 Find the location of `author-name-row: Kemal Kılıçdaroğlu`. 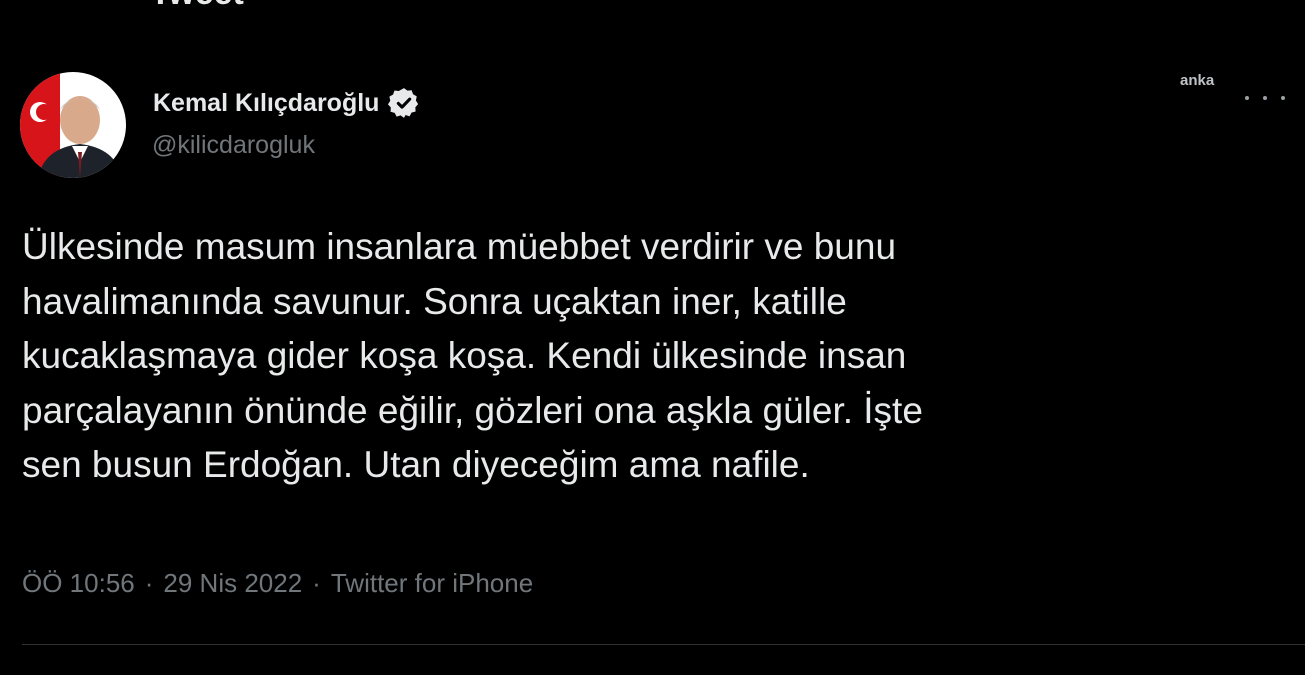

author-name-row: Kemal Kılıçdaroğlu is located at coordinates (287, 103).